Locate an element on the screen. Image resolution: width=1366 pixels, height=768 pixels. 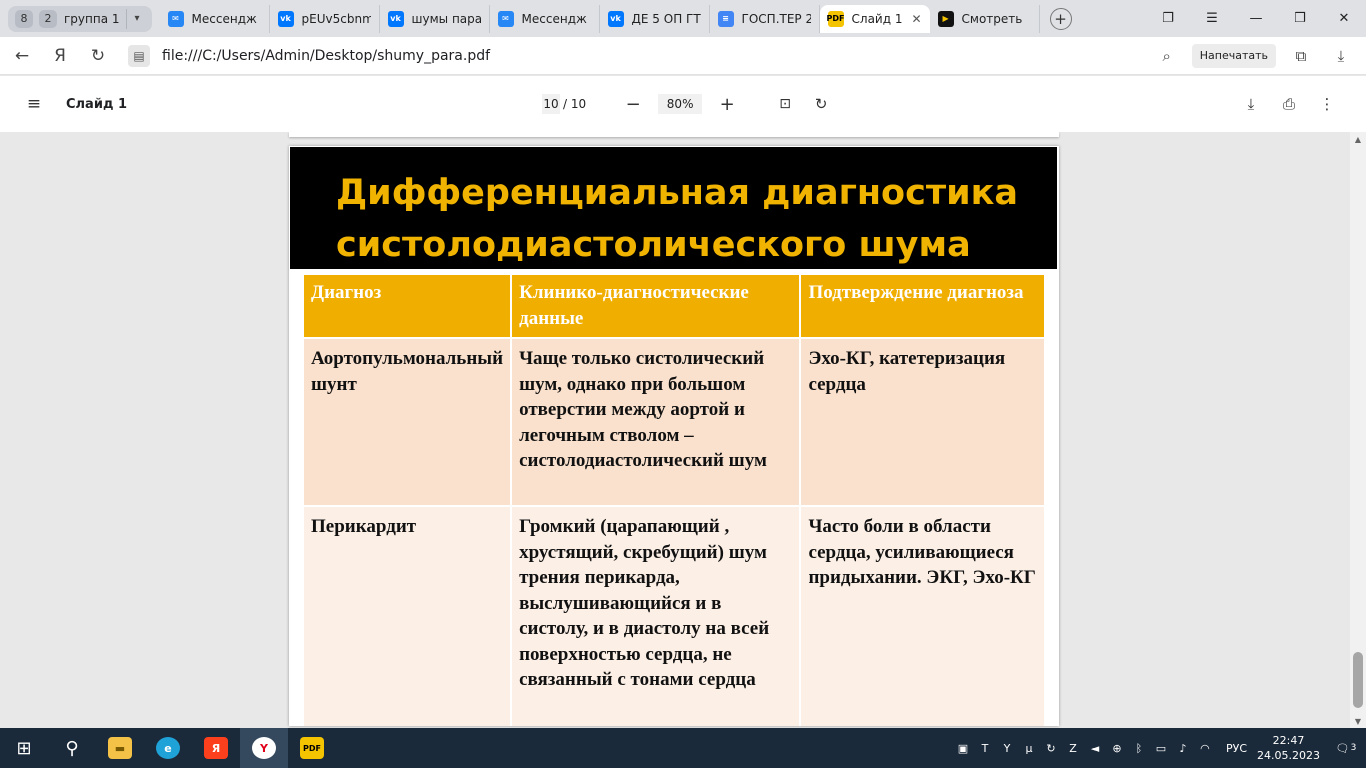
edge-icon: e is located at coordinates (168, 748).